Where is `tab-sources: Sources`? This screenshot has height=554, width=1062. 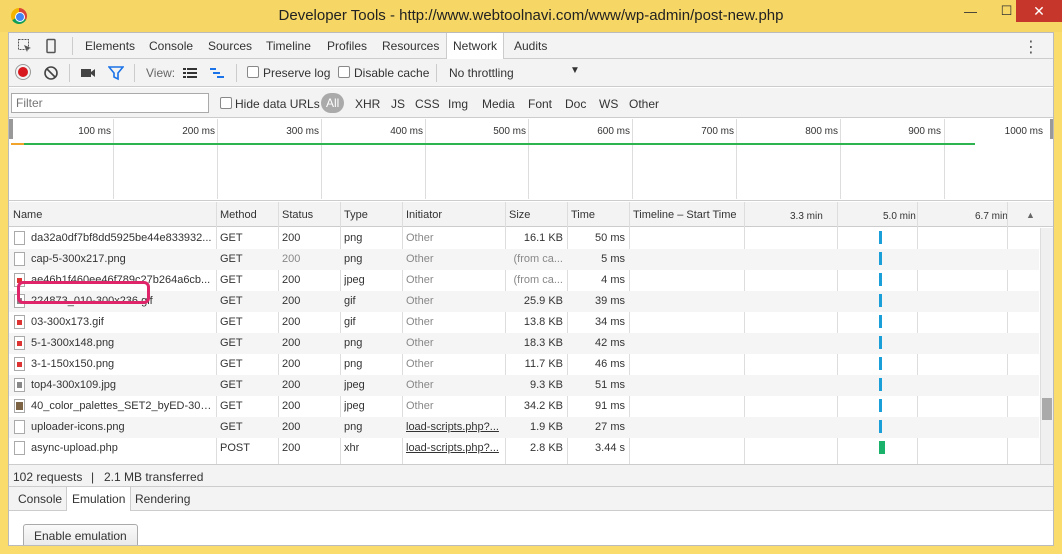
tab-sources: Sources is located at coordinates (230, 46).